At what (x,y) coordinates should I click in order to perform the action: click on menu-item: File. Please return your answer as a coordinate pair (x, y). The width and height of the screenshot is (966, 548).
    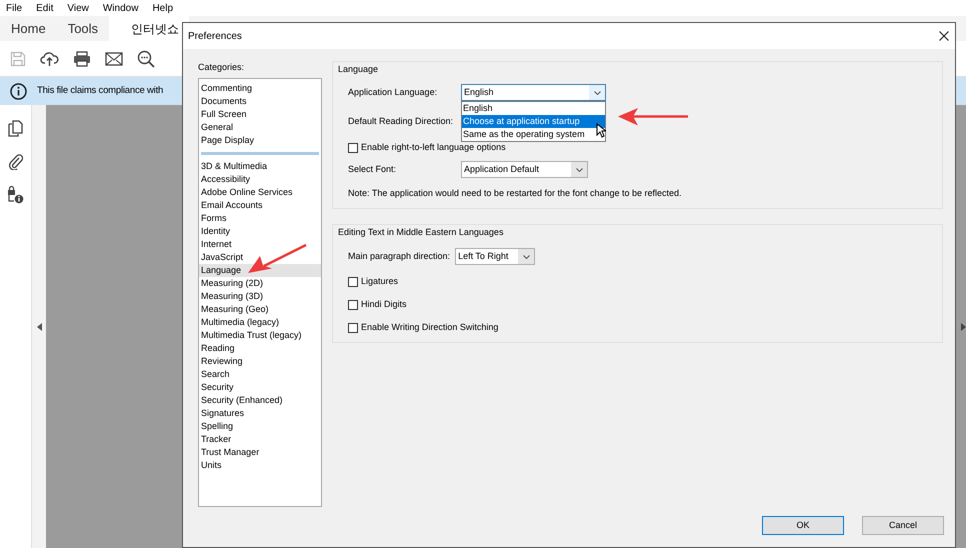
    Looking at the image, I should click on (14, 8).